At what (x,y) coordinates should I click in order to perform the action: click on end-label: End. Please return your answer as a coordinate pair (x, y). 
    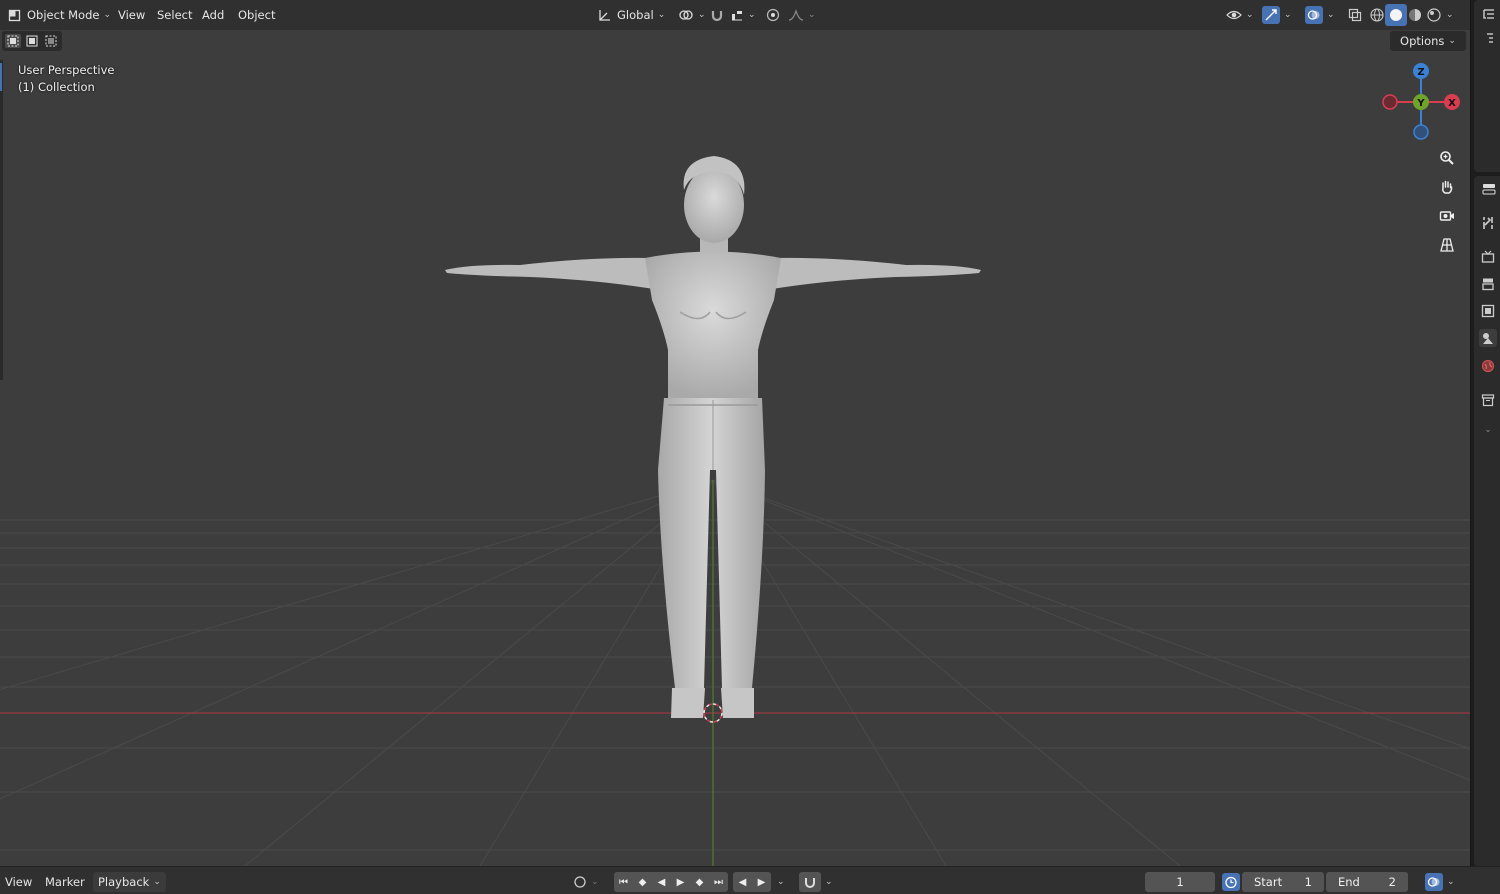
    Looking at the image, I should click on (1349, 882).